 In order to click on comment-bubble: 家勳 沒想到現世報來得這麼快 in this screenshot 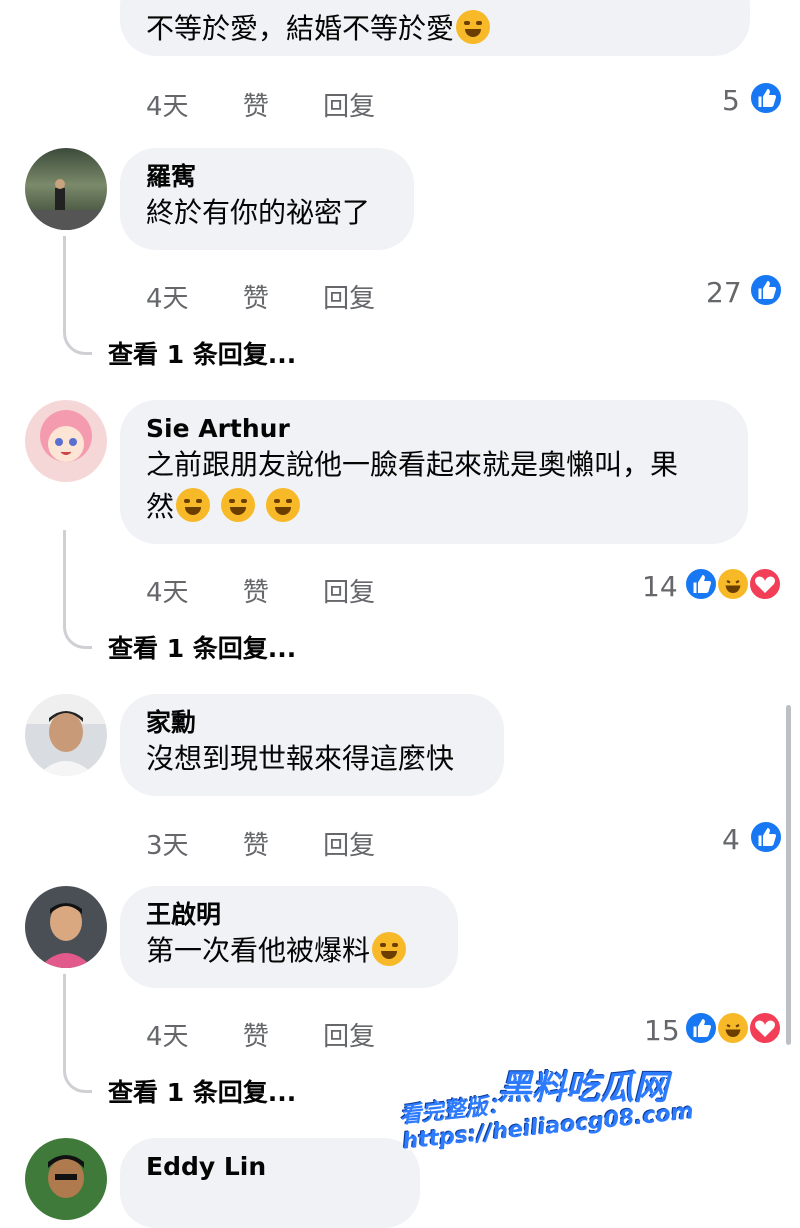, I will do `click(312, 745)`.